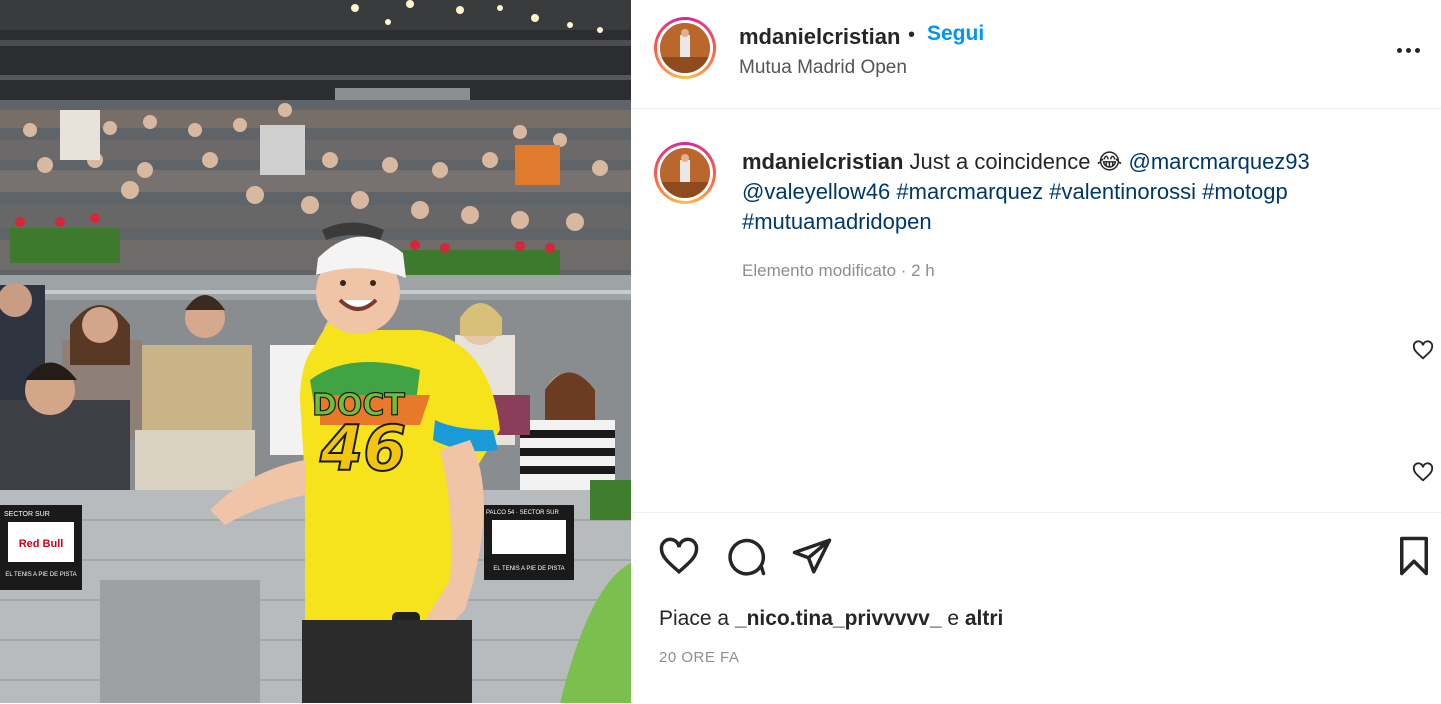  I want to click on sign1-logo: Red Bull, so click(41, 544).